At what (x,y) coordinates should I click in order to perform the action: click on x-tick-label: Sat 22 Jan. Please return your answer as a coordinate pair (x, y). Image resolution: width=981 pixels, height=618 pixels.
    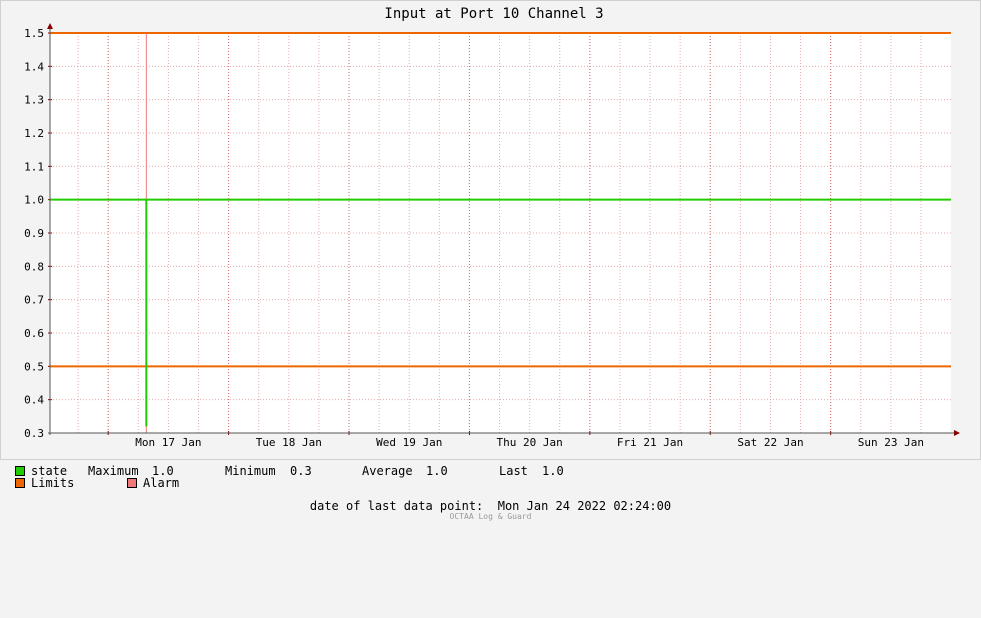
    Looking at the image, I should click on (770, 442).